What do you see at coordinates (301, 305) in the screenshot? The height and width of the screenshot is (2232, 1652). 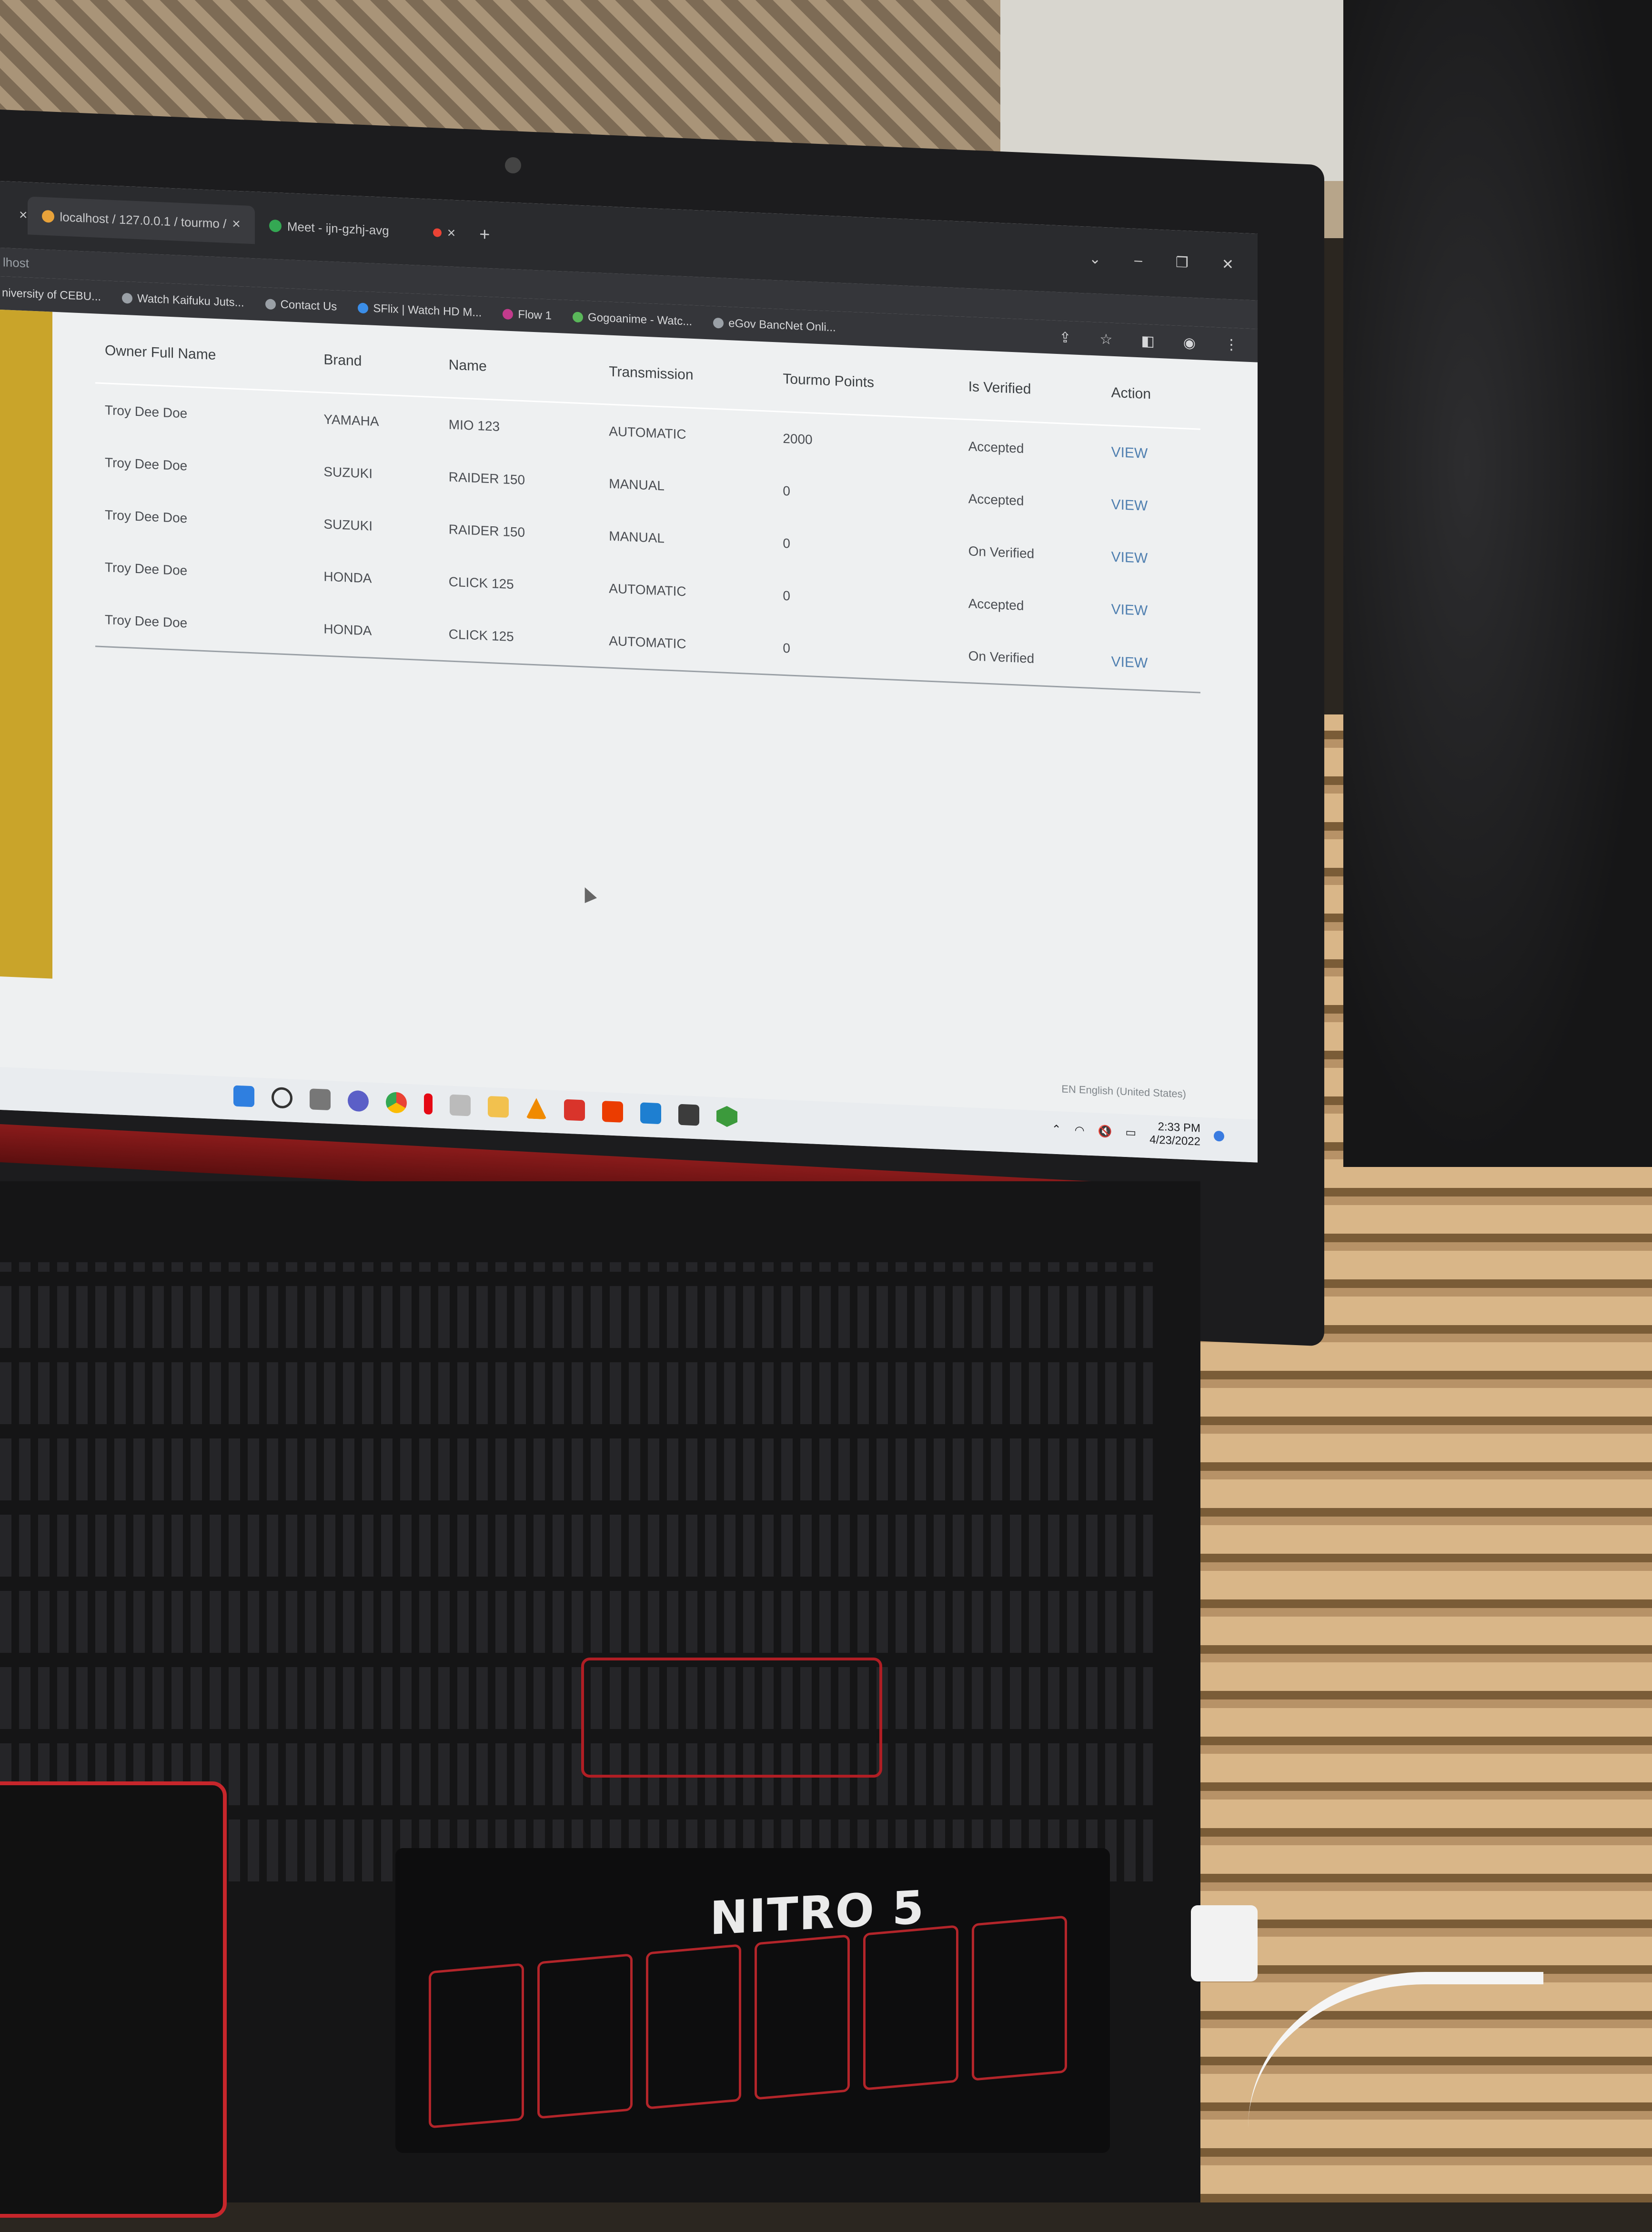 I see `bookmark-item: Contact Us` at bounding box center [301, 305].